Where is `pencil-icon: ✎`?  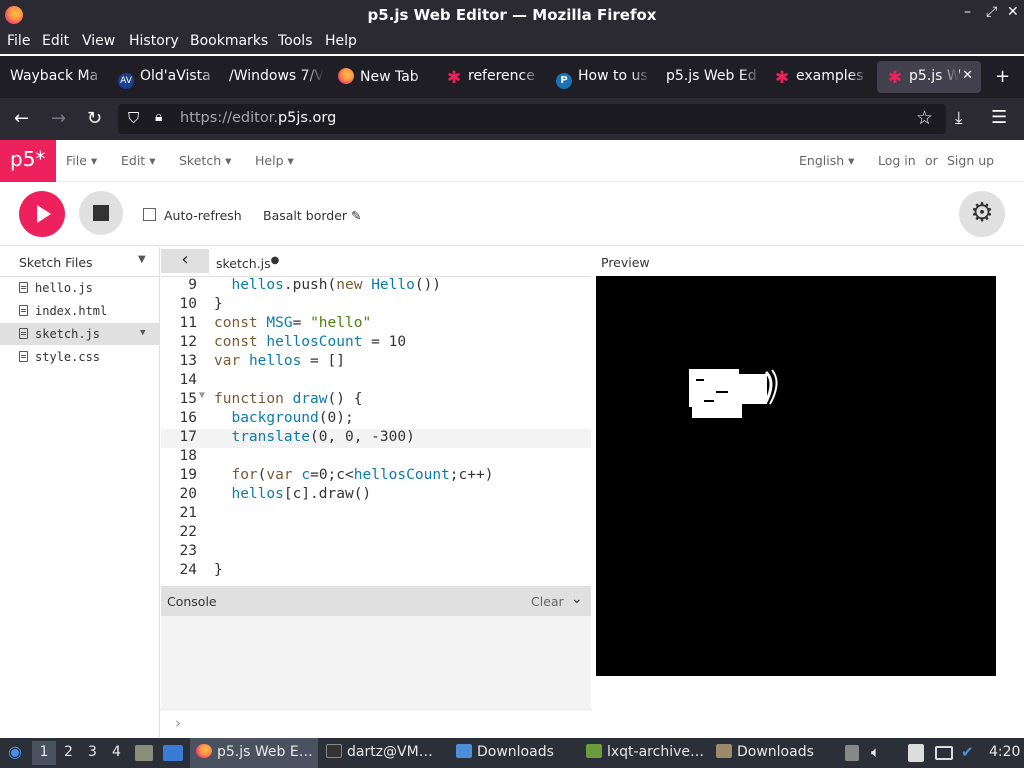
pencil-icon: ✎ is located at coordinates (356, 215).